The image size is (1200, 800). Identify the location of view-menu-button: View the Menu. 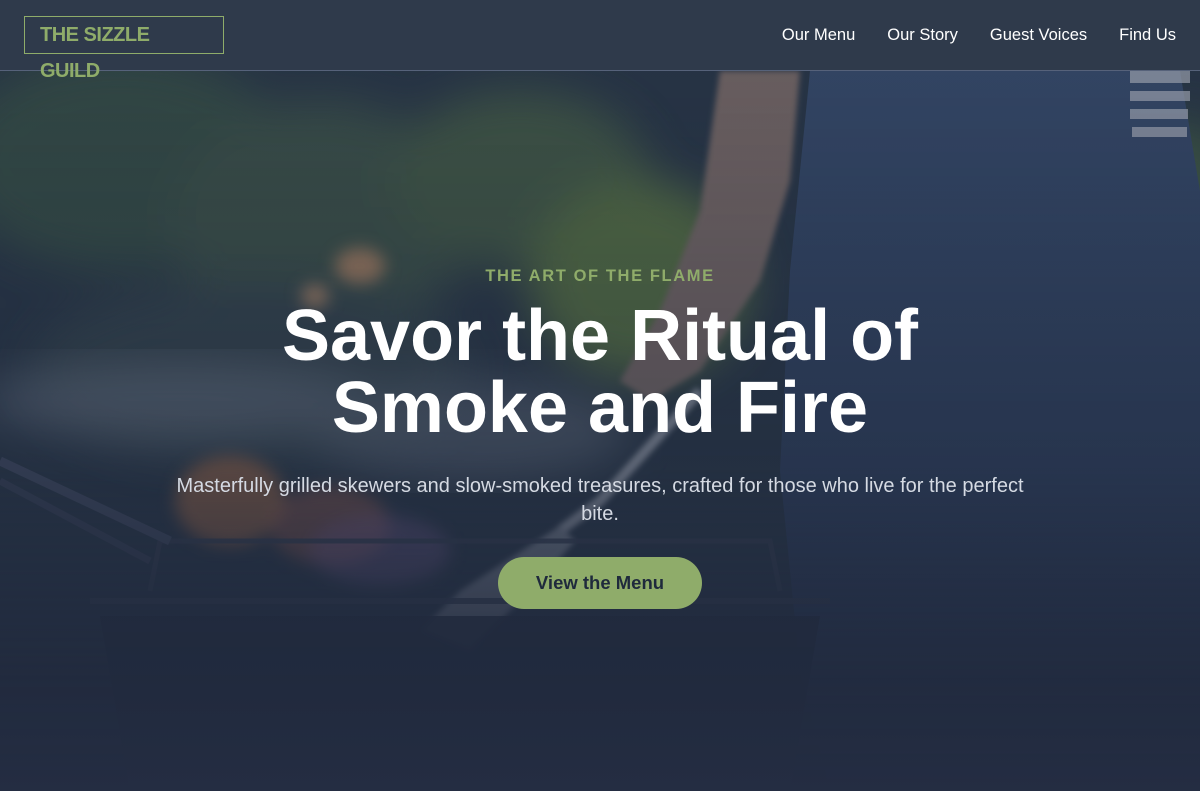
(600, 583).